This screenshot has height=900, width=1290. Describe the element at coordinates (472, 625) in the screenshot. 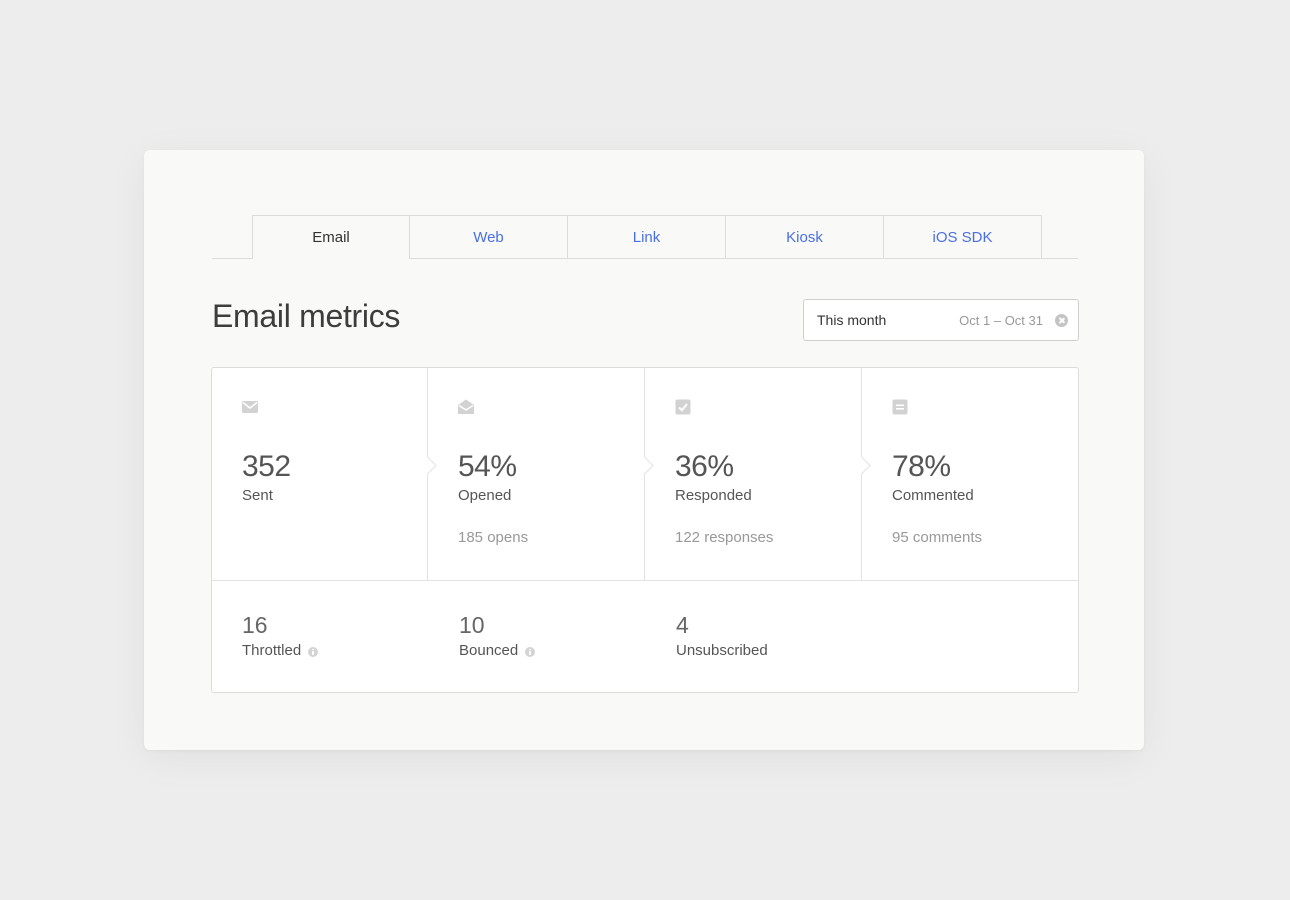

I see `metric-value: 10` at that location.